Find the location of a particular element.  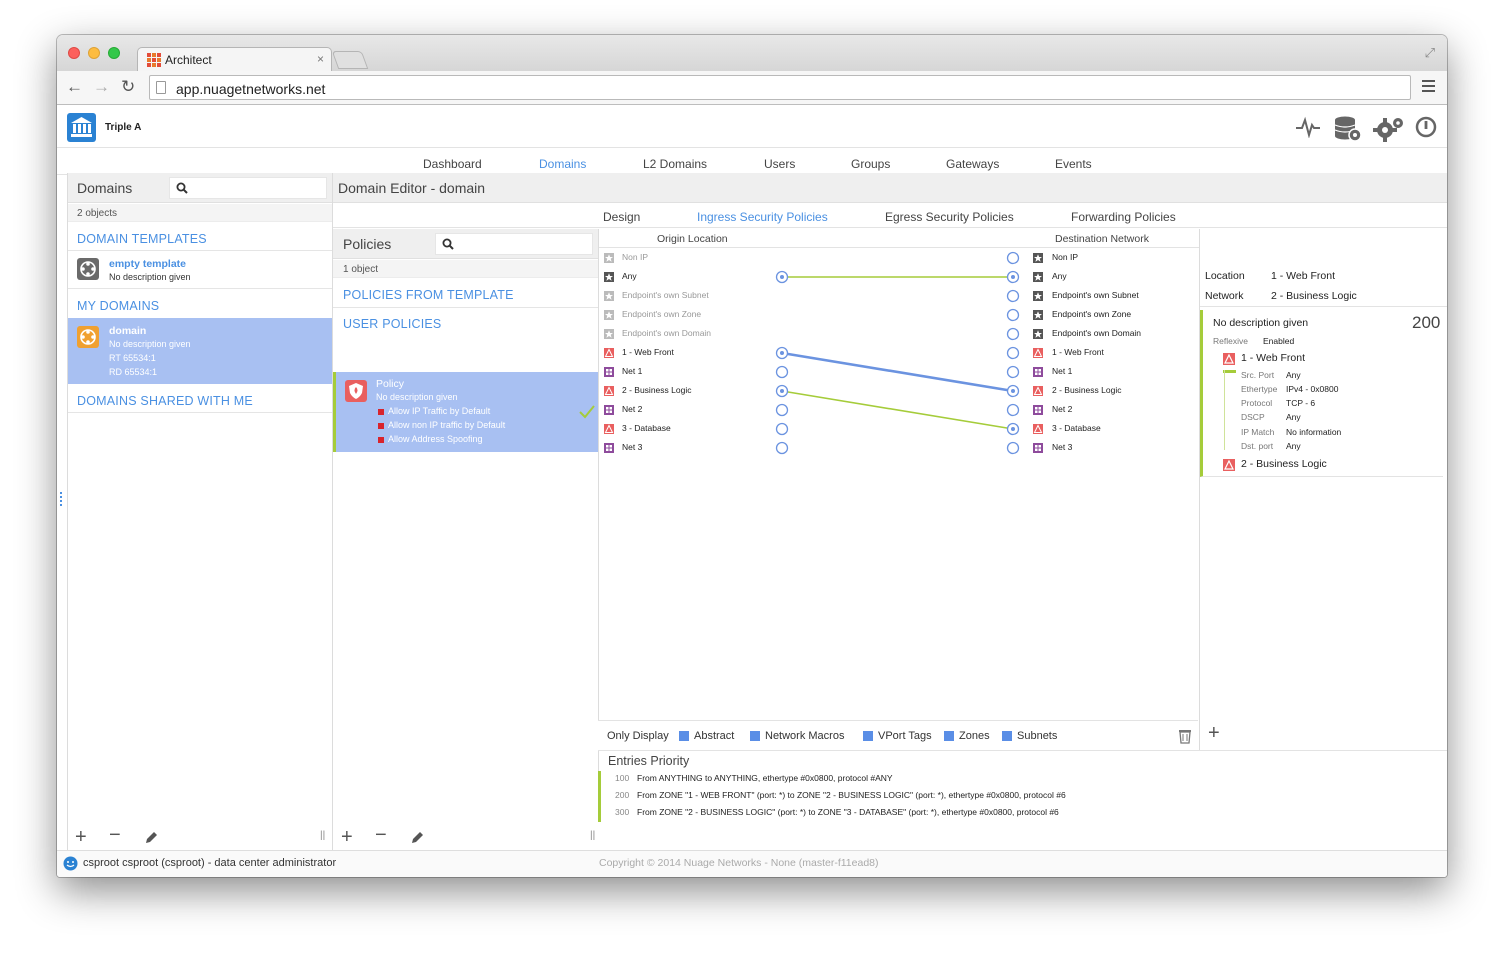

nav-domains: Domains is located at coordinates (562, 164).